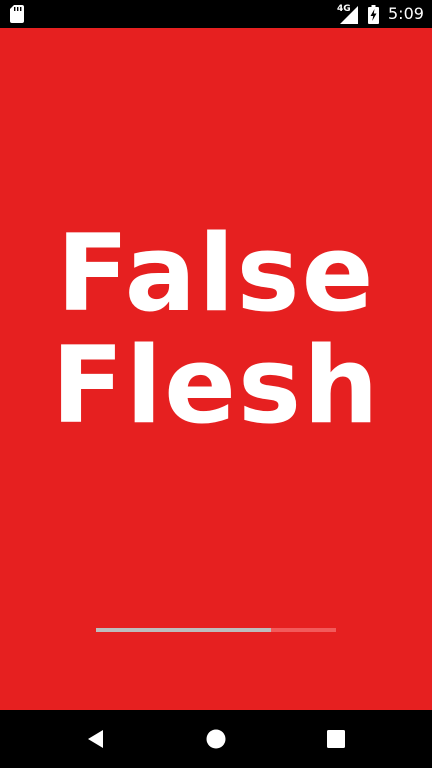 The height and width of the screenshot is (768, 432). I want to click on recents-icon, so click(336, 739).